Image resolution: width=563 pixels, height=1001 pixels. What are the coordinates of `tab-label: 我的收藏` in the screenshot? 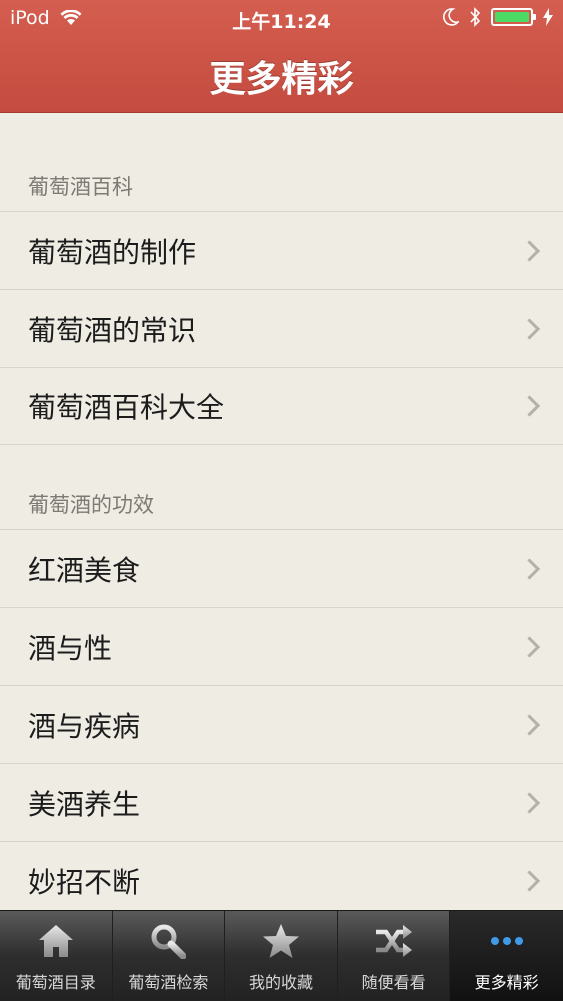 It's located at (280, 982).